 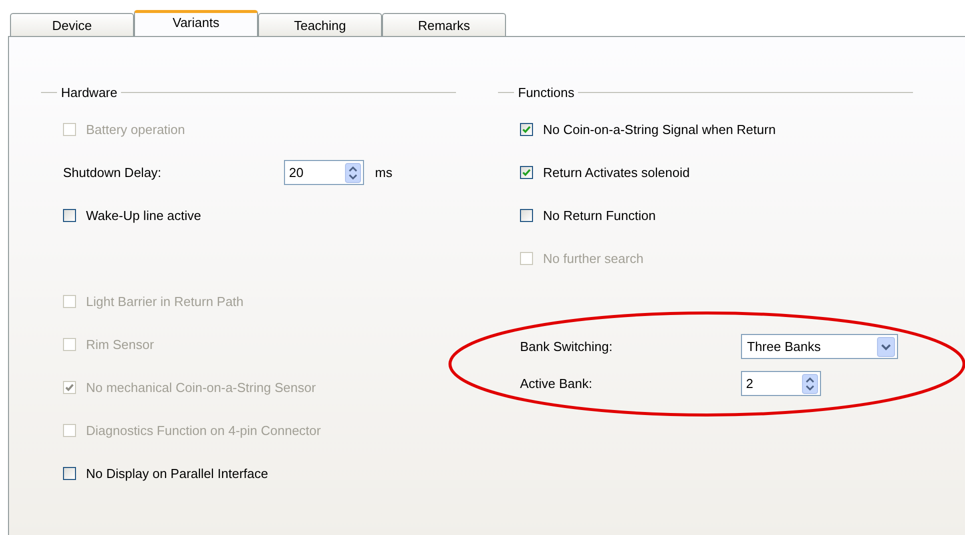 What do you see at coordinates (886, 346) in the screenshot?
I see `chevron-down-icon` at bounding box center [886, 346].